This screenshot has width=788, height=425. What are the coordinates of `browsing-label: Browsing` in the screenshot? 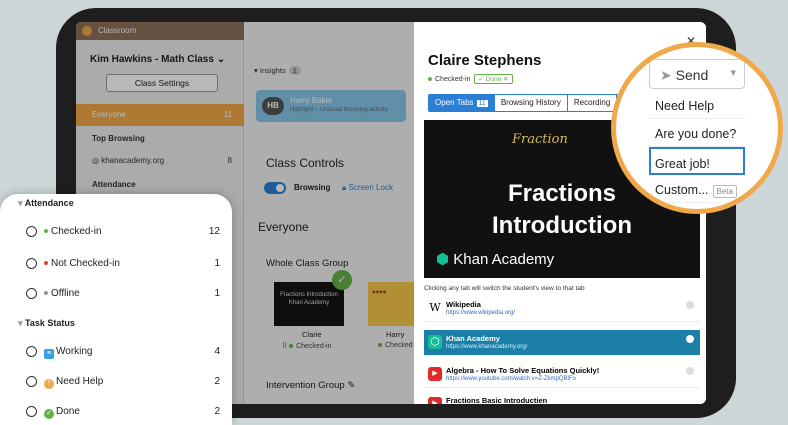 It's located at (312, 187).